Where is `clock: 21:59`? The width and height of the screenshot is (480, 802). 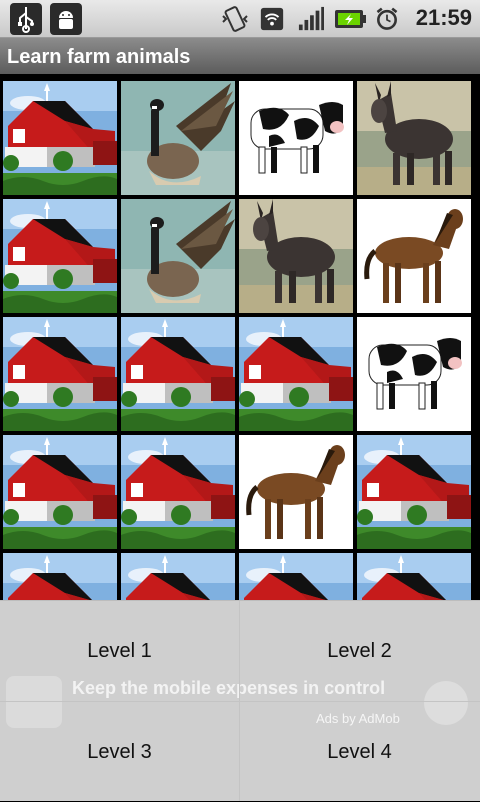
clock: 21:59 is located at coordinates (443, 17).